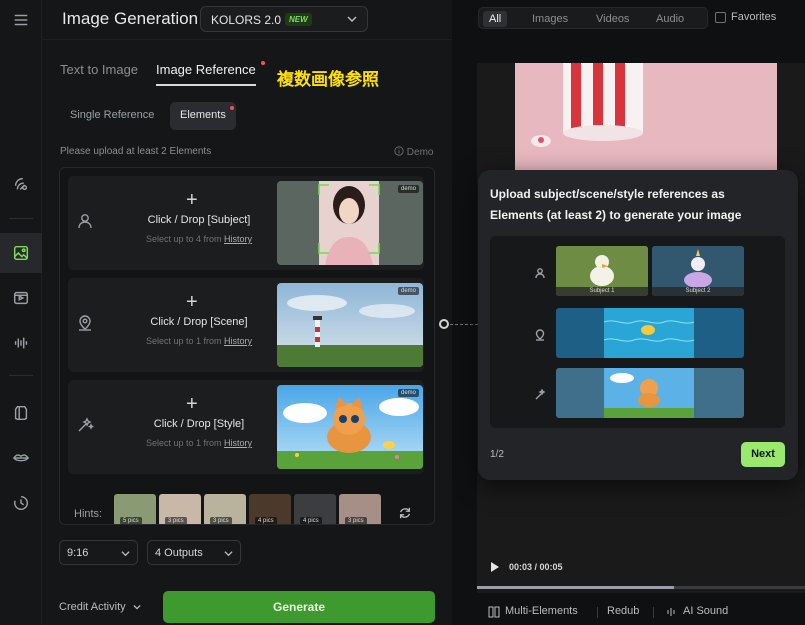 Image resolution: width=805 pixels, height=625 pixels. I want to click on play-icon, so click(495, 567).